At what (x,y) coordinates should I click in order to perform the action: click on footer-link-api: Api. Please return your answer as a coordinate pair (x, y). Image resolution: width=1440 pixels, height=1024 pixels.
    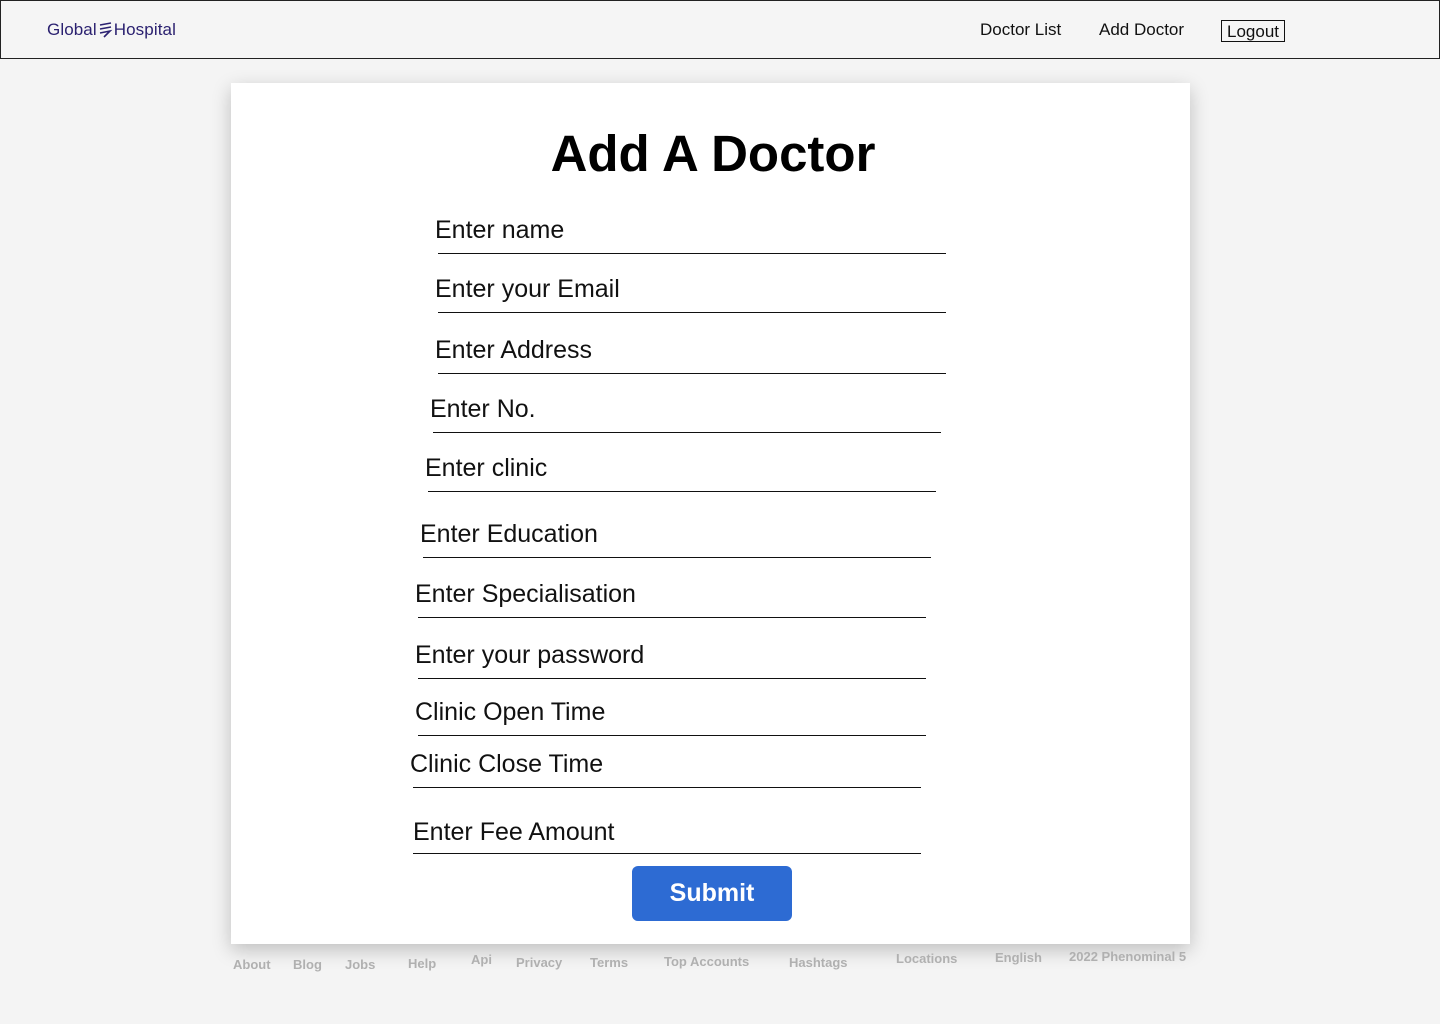
    Looking at the image, I should click on (481, 959).